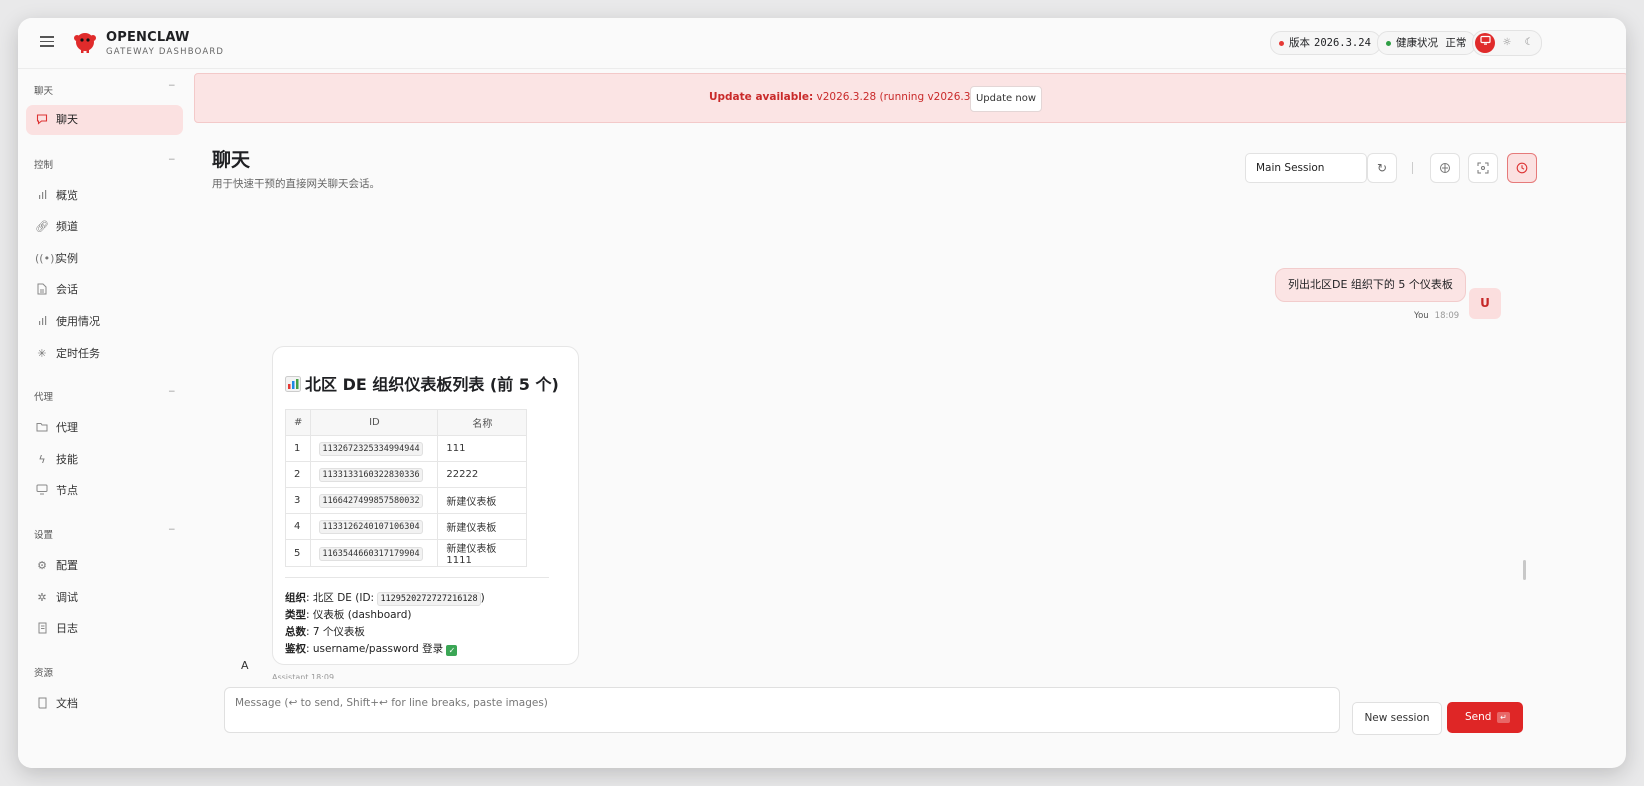 The width and height of the screenshot is (1644, 786). I want to click on user-message-bubble: 列出北区DE 组织下的 5 个仪表板, so click(1370, 285).